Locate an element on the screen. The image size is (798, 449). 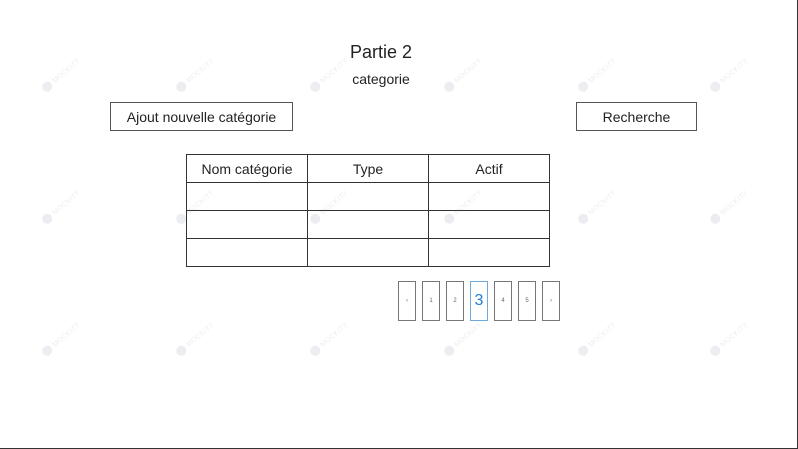
page-button-5: 5 is located at coordinates (527, 301).